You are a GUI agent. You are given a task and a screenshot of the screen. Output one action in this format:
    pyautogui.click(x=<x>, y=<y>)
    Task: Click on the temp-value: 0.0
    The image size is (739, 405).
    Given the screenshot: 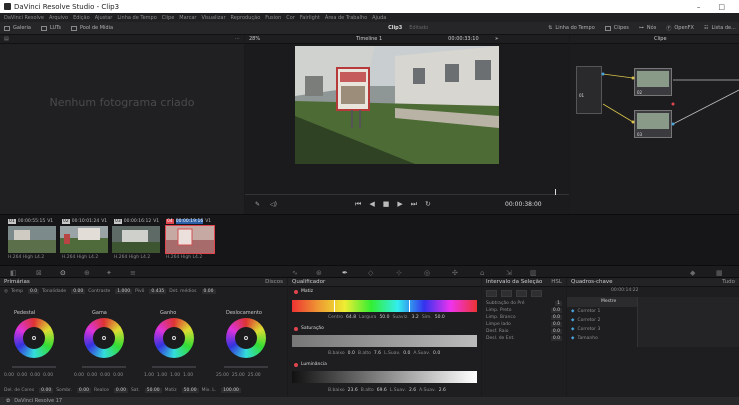 What is the action you would take?
    pyautogui.click(x=33, y=291)
    